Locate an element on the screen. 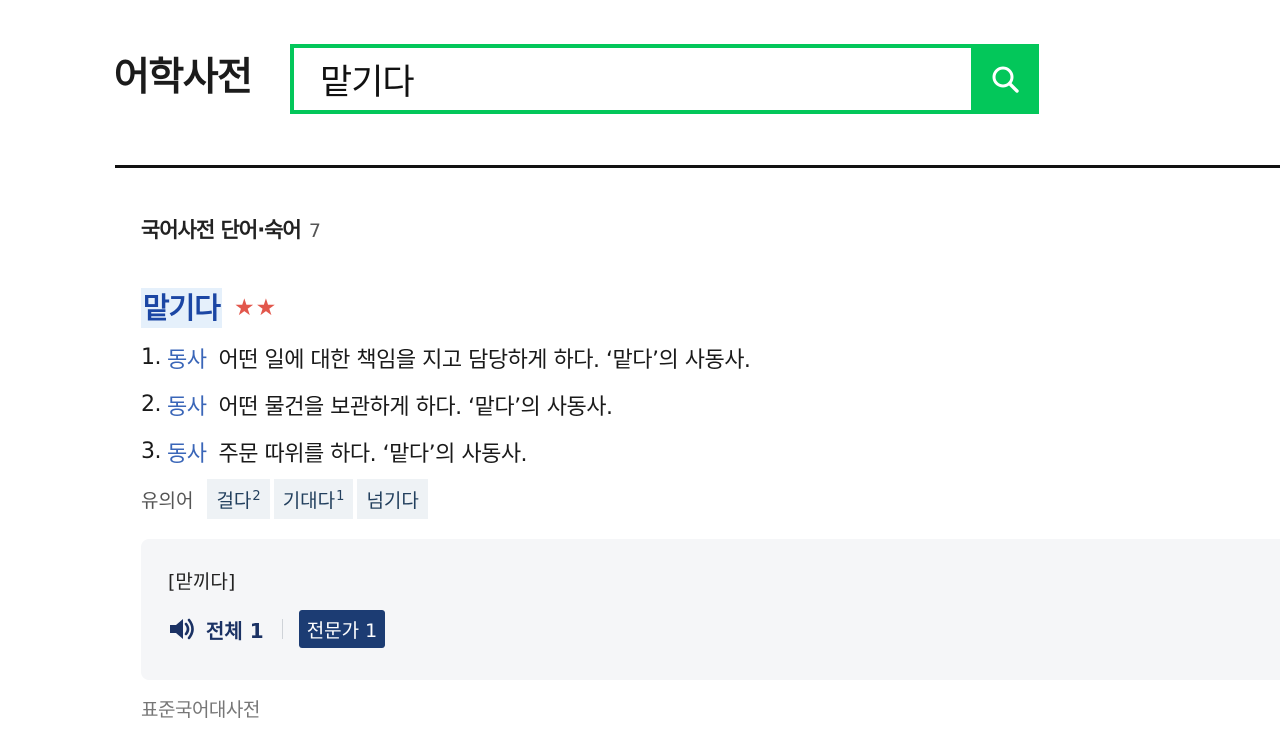 Image resolution: width=1280 pixels, height=737 pixels. homonym-number: 1 is located at coordinates (340, 496).